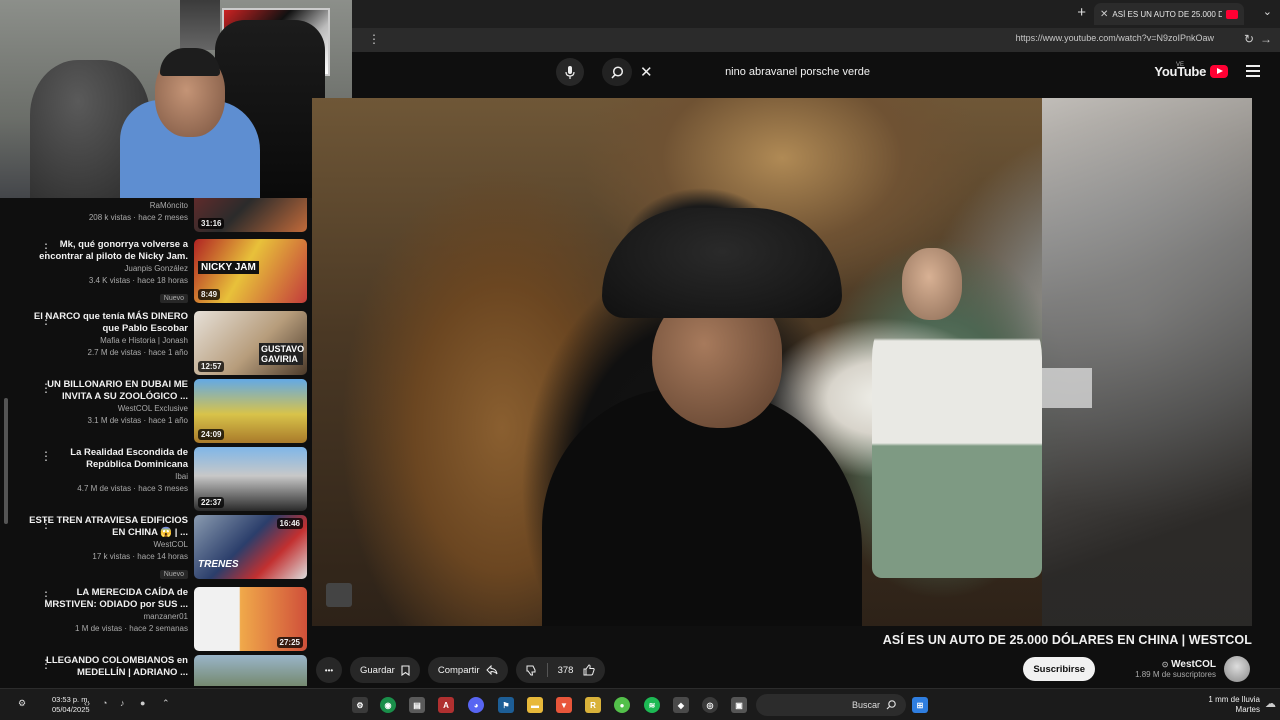  What do you see at coordinates (446, 705) in the screenshot?
I see `app-red-icon: A` at bounding box center [446, 705].